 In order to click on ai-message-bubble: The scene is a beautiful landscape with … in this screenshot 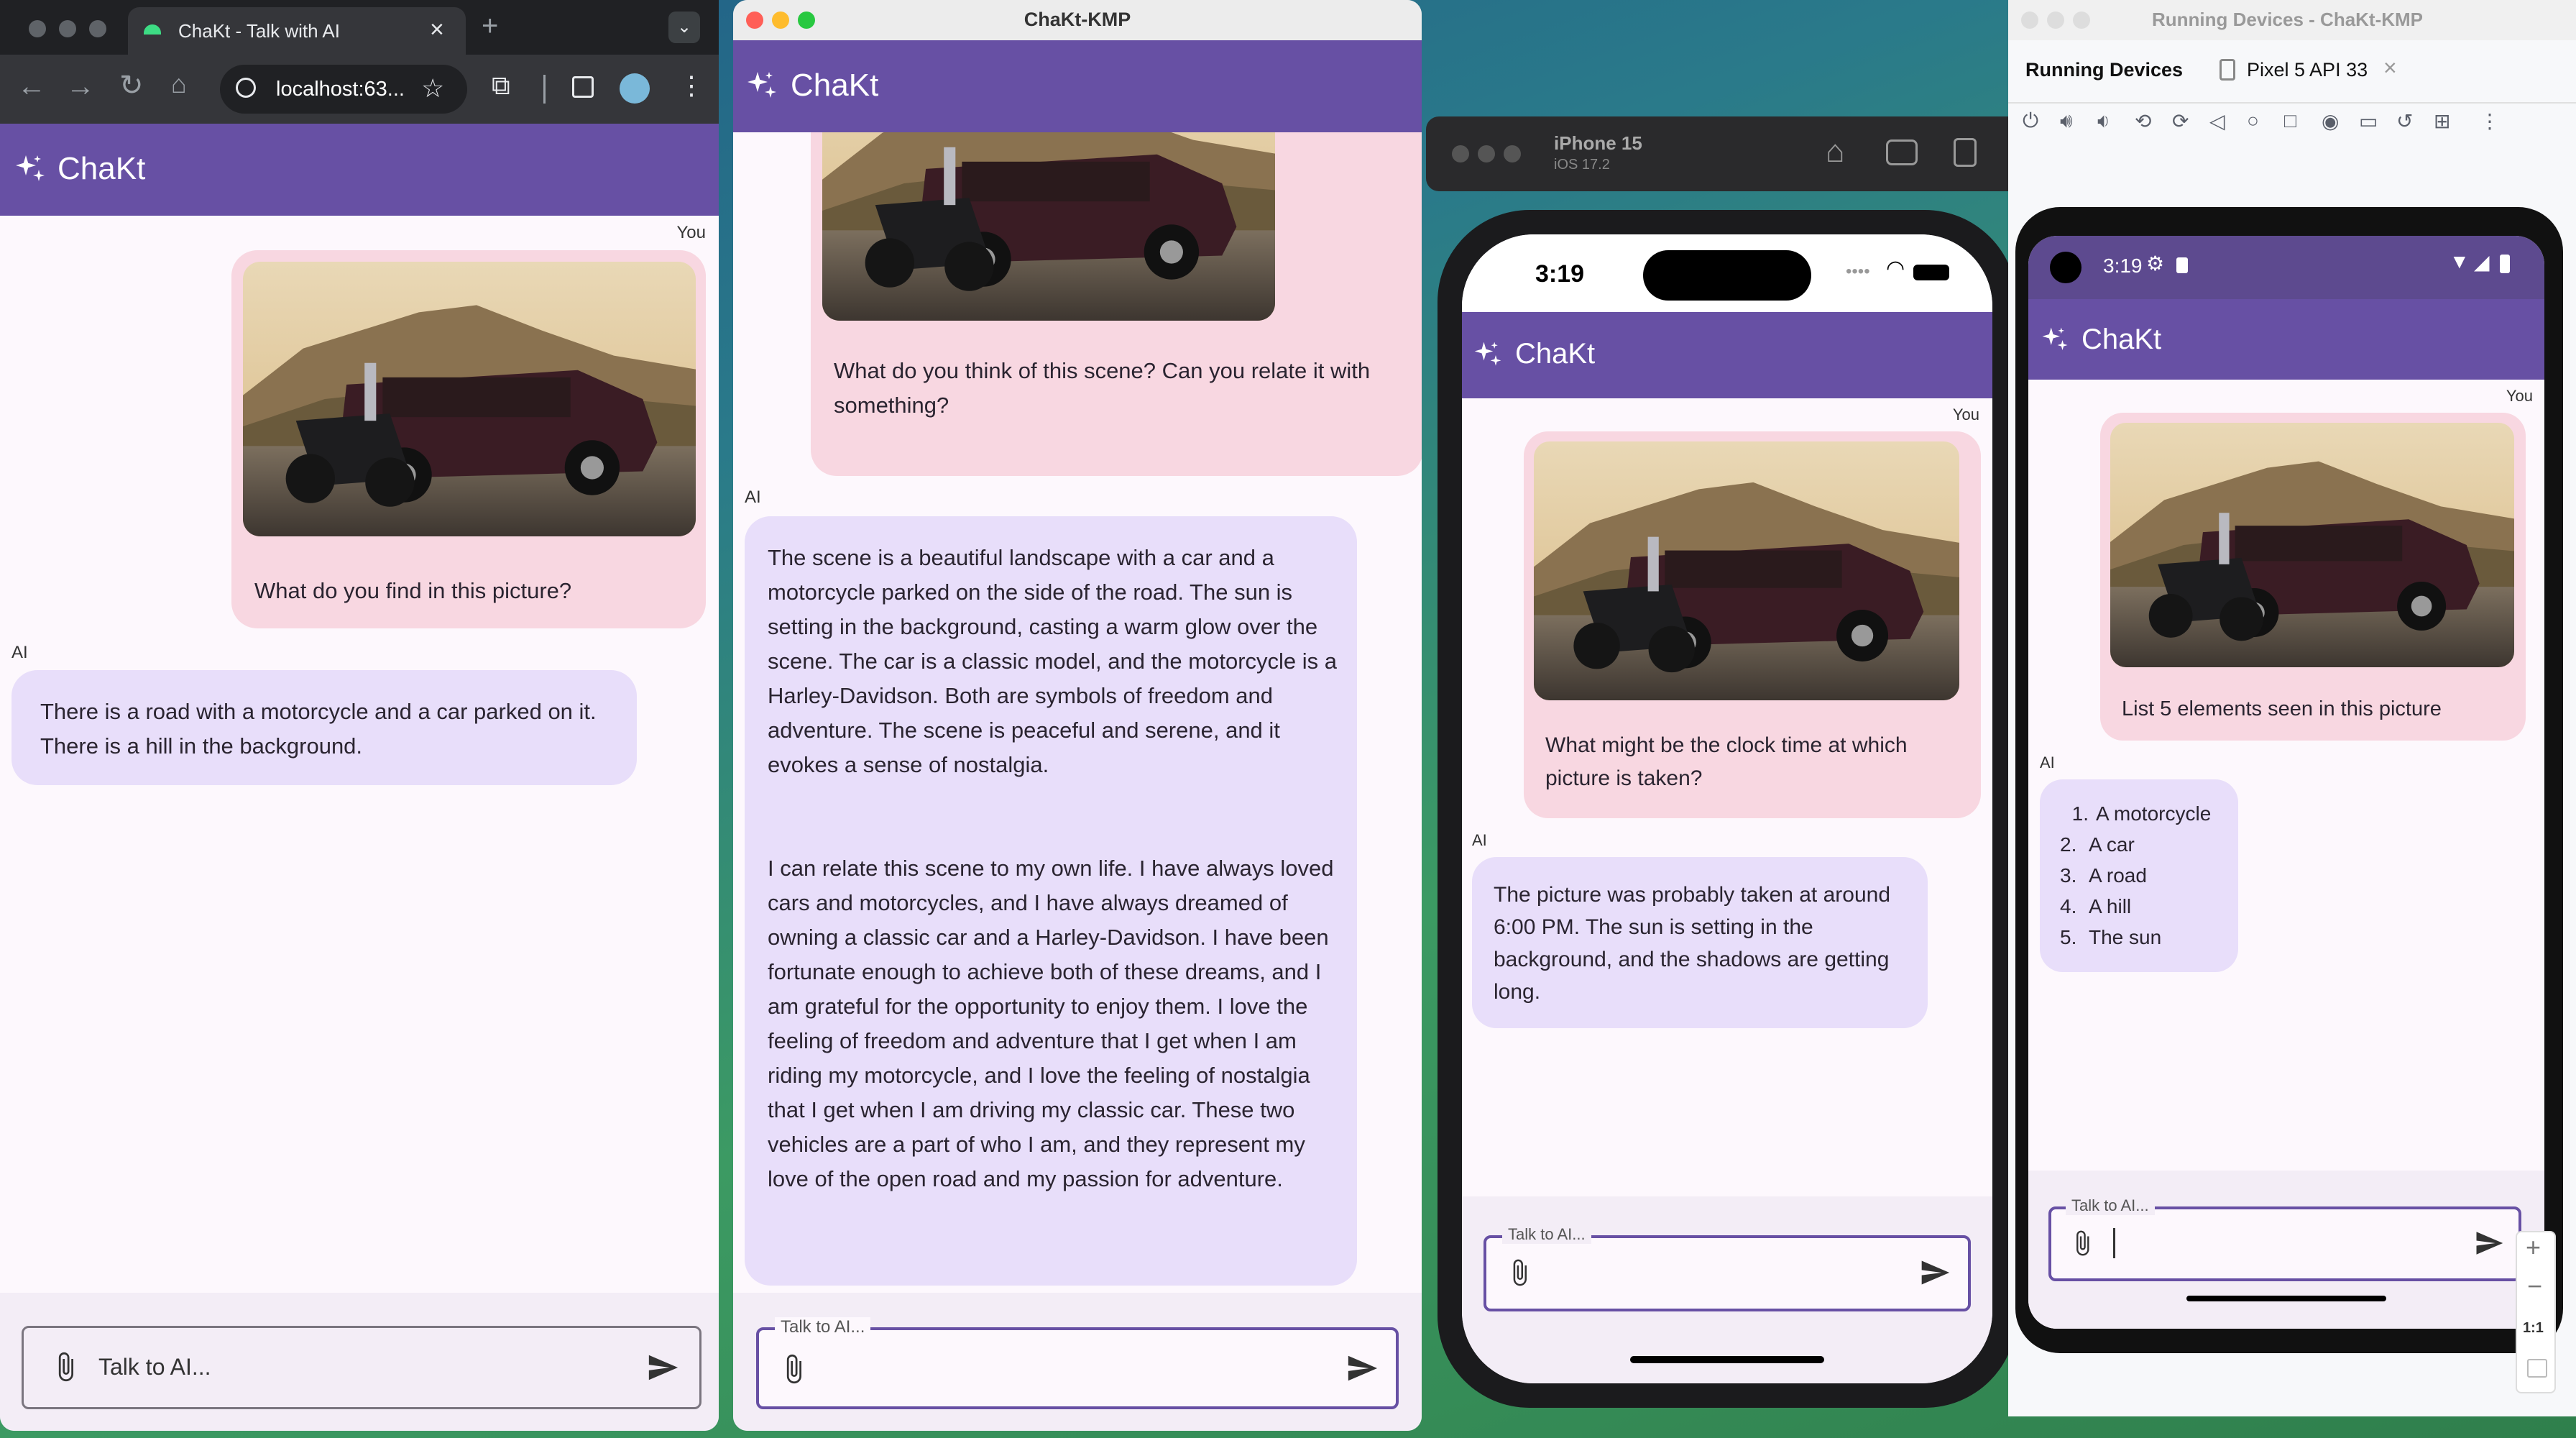, I will do `click(1051, 901)`.